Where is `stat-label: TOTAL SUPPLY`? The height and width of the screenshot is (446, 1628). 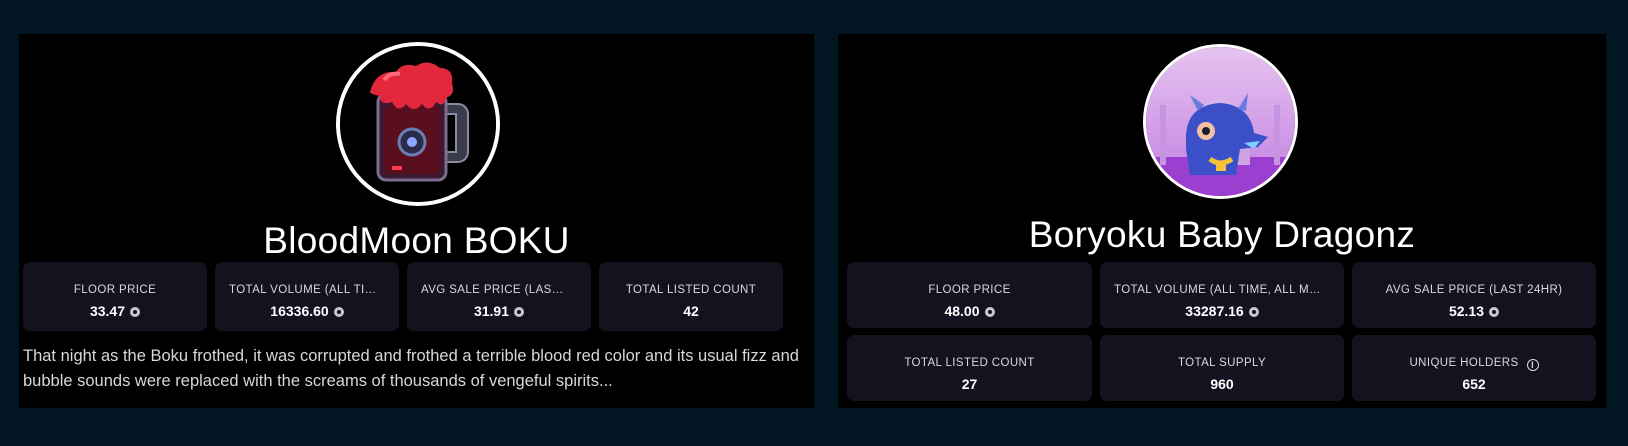
stat-label: TOTAL SUPPLY is located at coordinates (1222, 363).